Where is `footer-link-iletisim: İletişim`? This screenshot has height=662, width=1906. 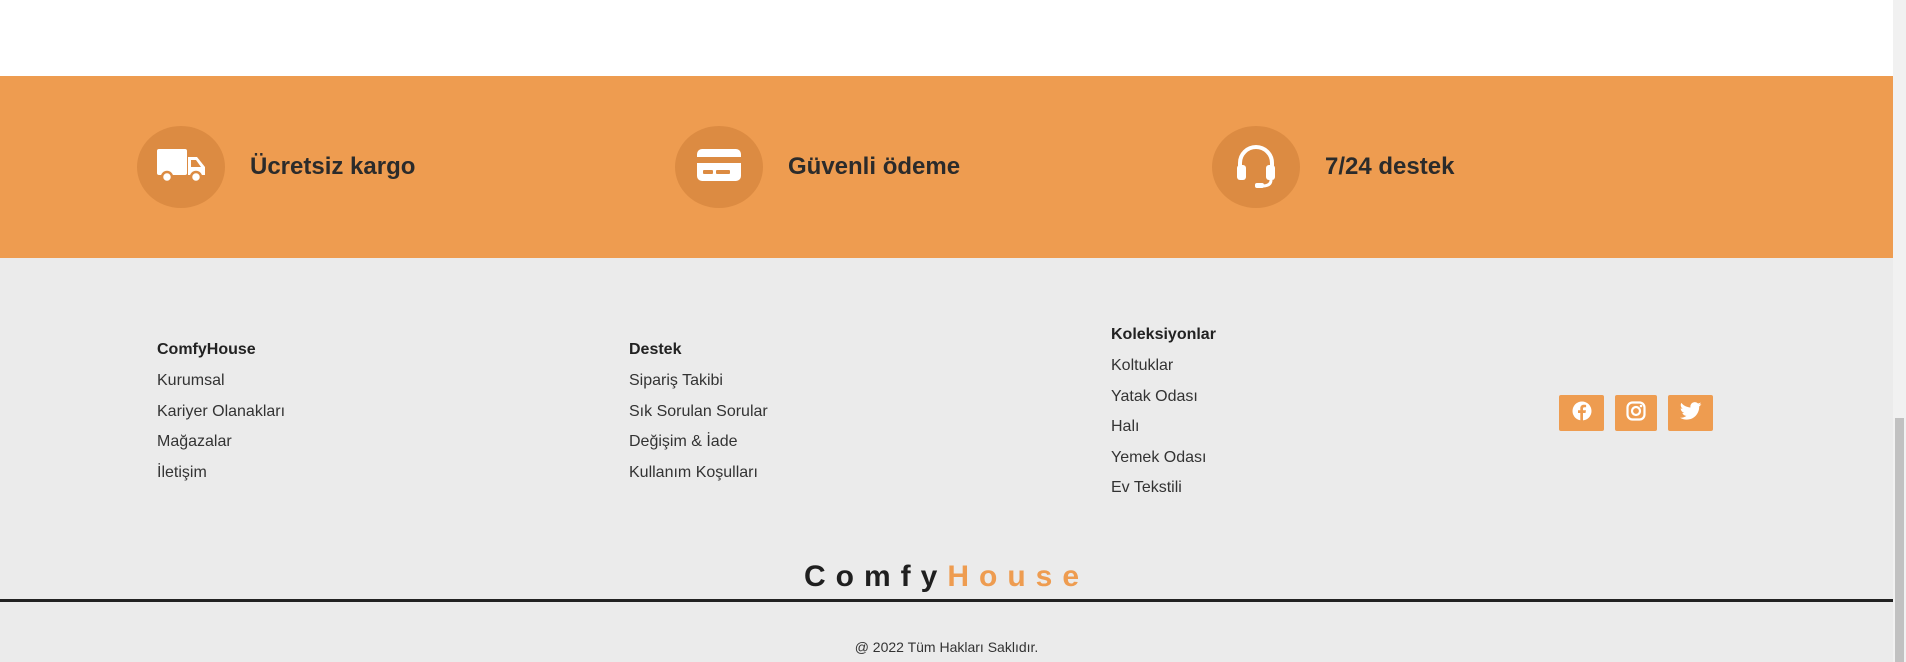
footer-link-iletisim: İletişim is located at coordinates (221, 473).